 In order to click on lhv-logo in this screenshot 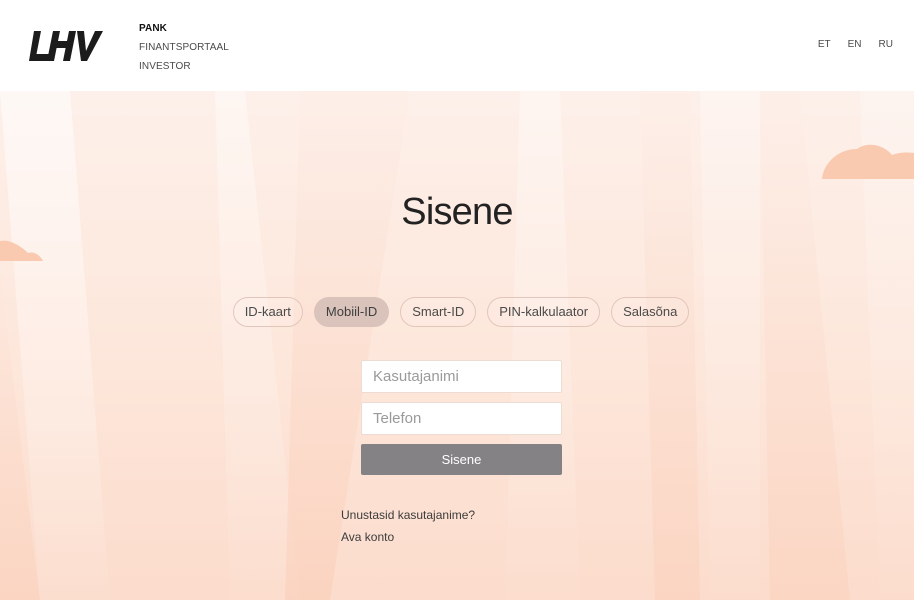, I will do `click(66, 46)`.